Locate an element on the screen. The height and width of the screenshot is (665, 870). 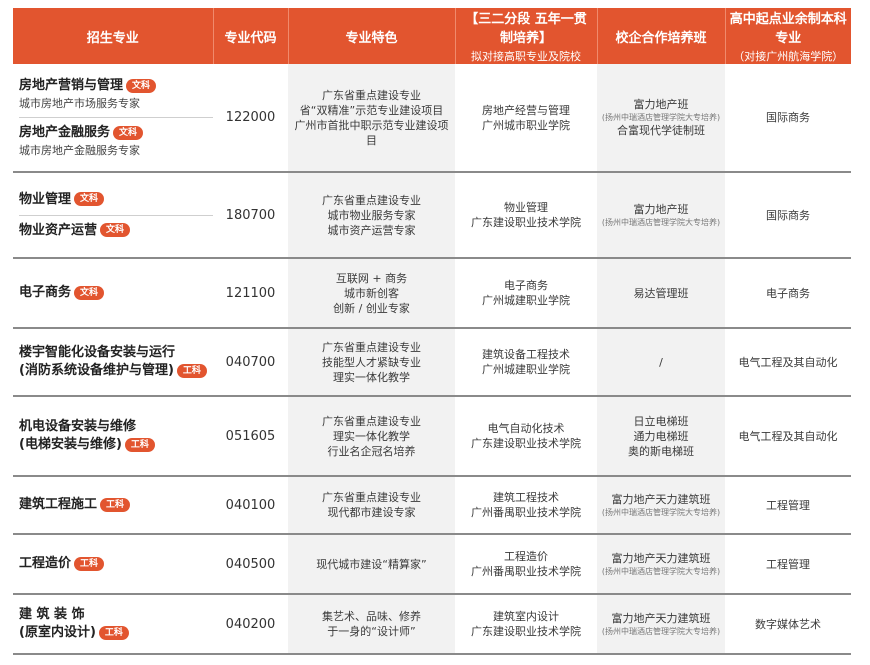
college-line: 广东建设职业技术学院 is located at coordinates (526, 631).